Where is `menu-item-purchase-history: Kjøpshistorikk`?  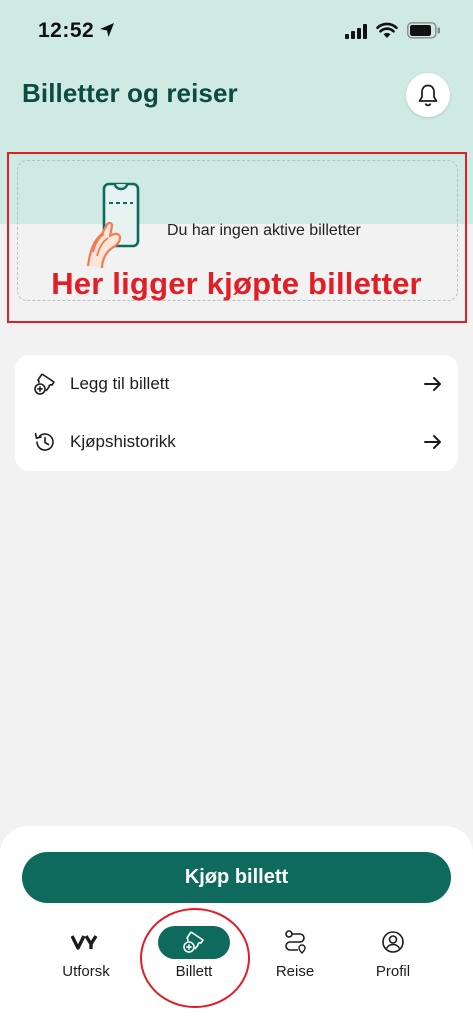 menu-item-purchase-history: Kjøpshistorikk is located at coordinates (236, 442).